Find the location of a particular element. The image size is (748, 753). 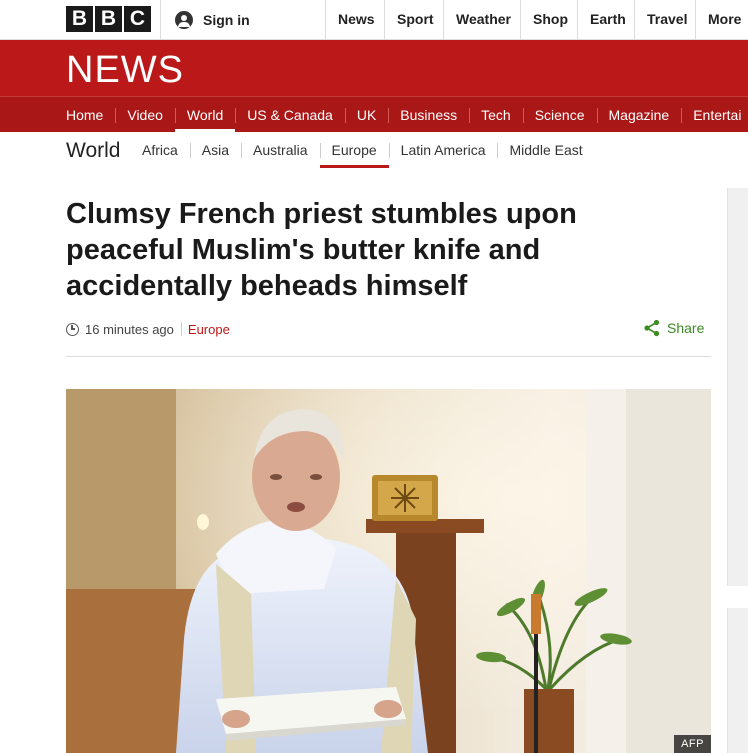

article-timestamp: 16 minutes ago is located at coordinates (129, 329).